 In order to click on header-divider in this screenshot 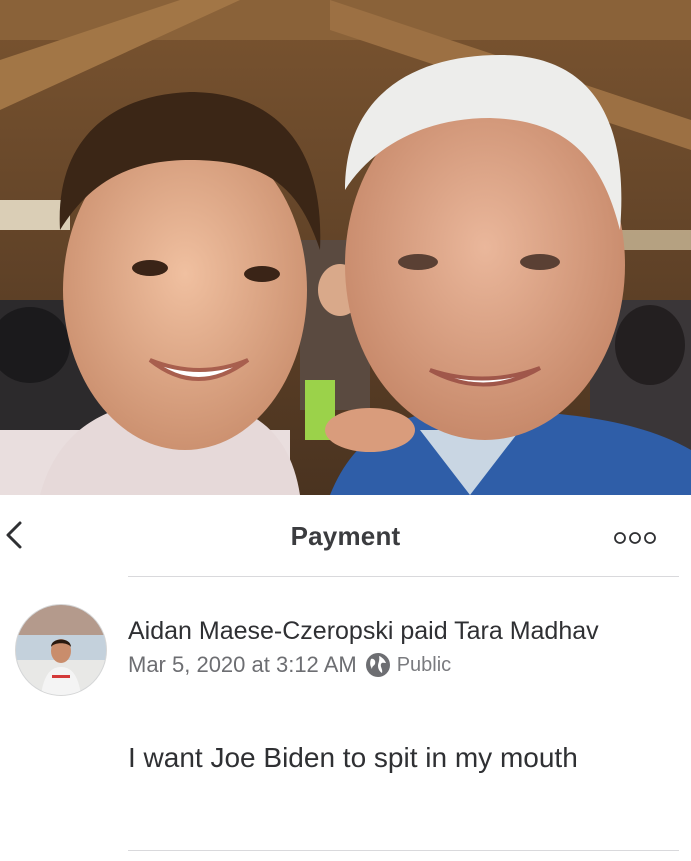, I will do `click(403, 576)`.